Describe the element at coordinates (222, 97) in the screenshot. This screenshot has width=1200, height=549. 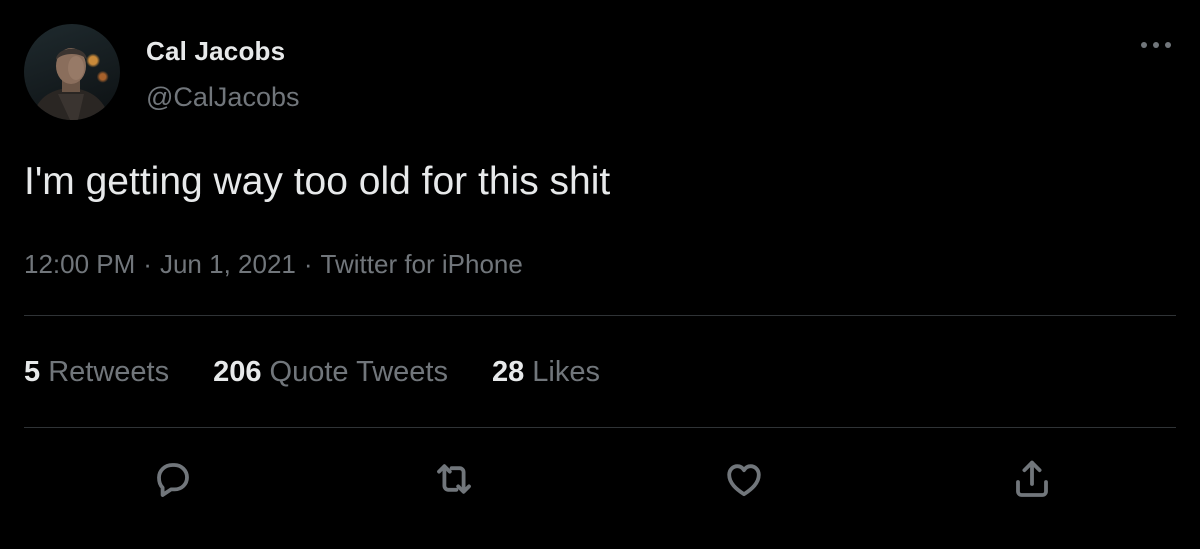
I see `user-handle: @CalJacobs` at that location.